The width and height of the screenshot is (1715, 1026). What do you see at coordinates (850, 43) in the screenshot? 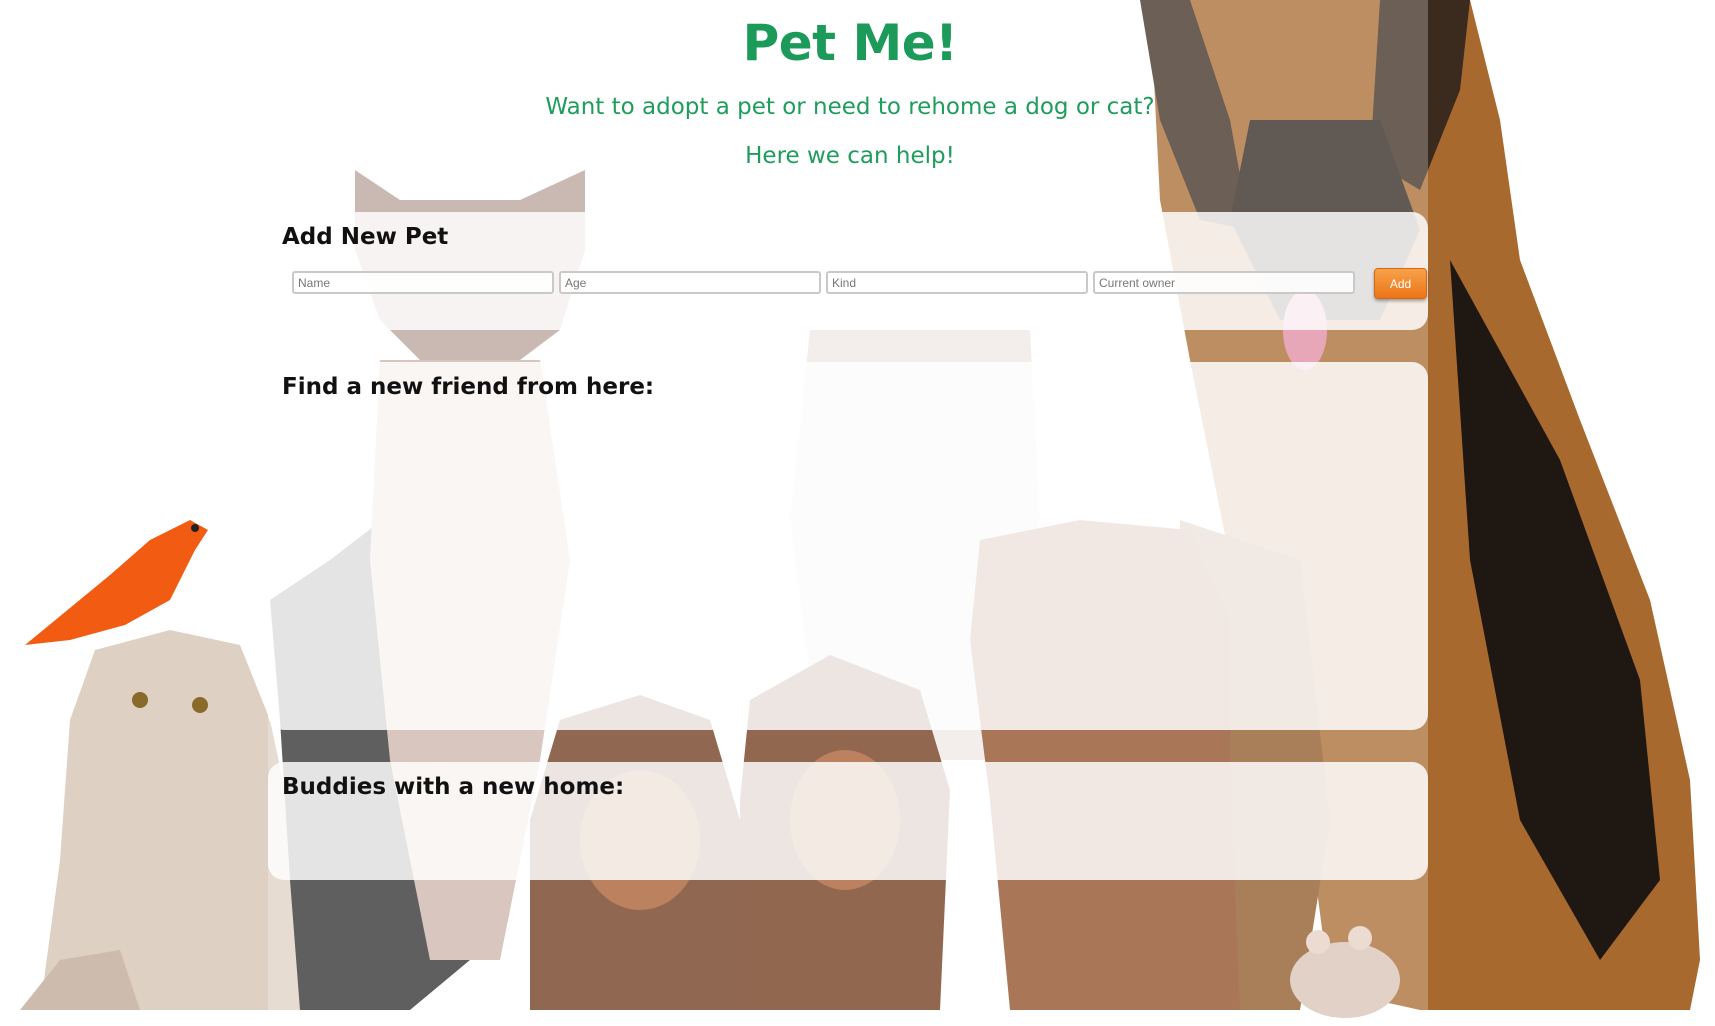
I see `page-title: Pet Me!` at bounding box center [850, 43].